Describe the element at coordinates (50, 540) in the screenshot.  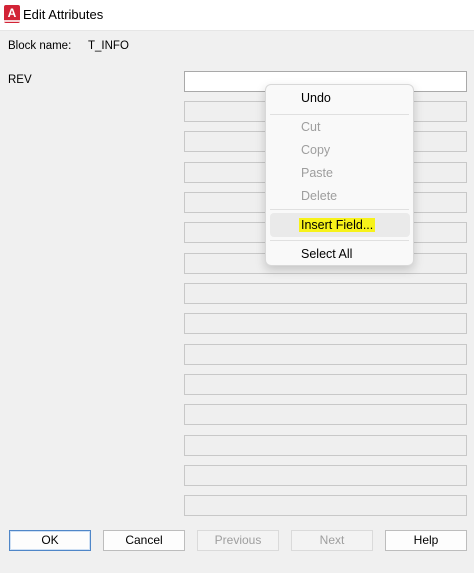
I see `ok-button: OK` at that location.